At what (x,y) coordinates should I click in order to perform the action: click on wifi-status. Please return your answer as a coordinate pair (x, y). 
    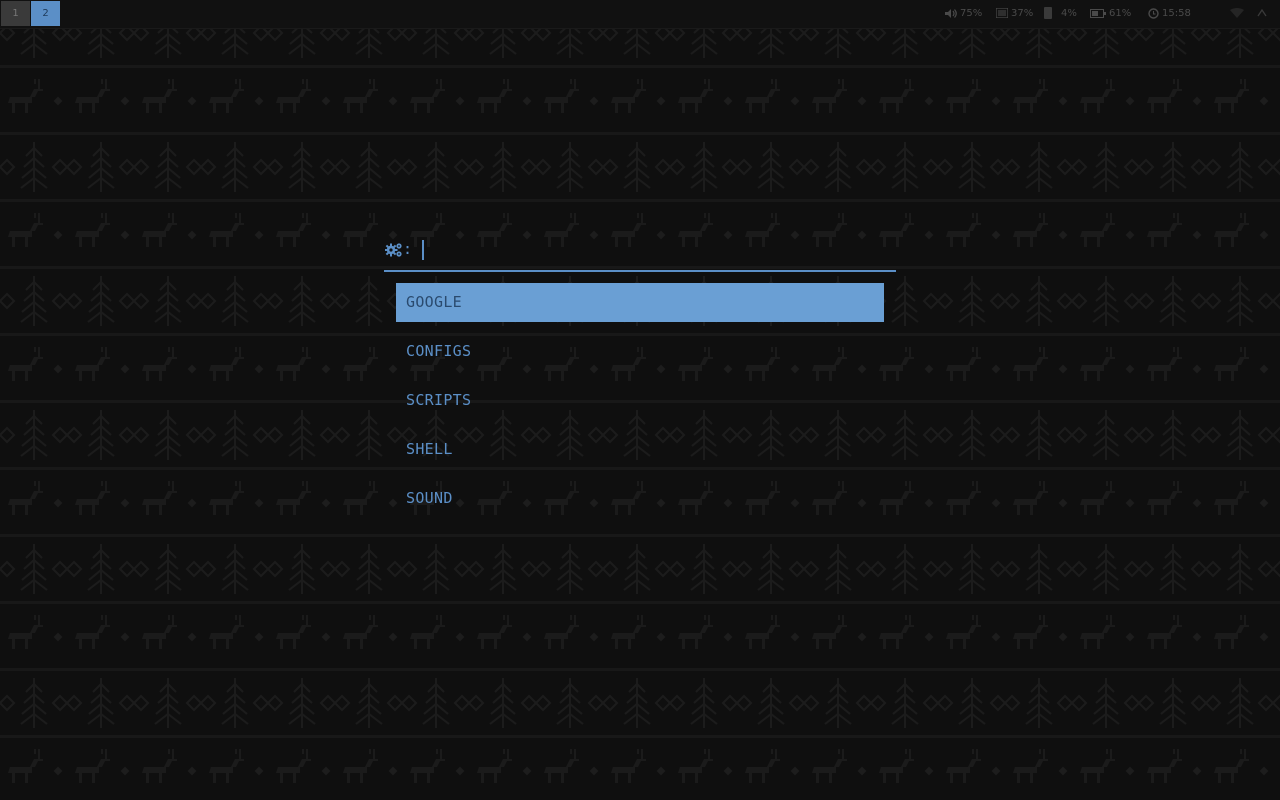
    Looking at the image, I should click on (1238, 14).